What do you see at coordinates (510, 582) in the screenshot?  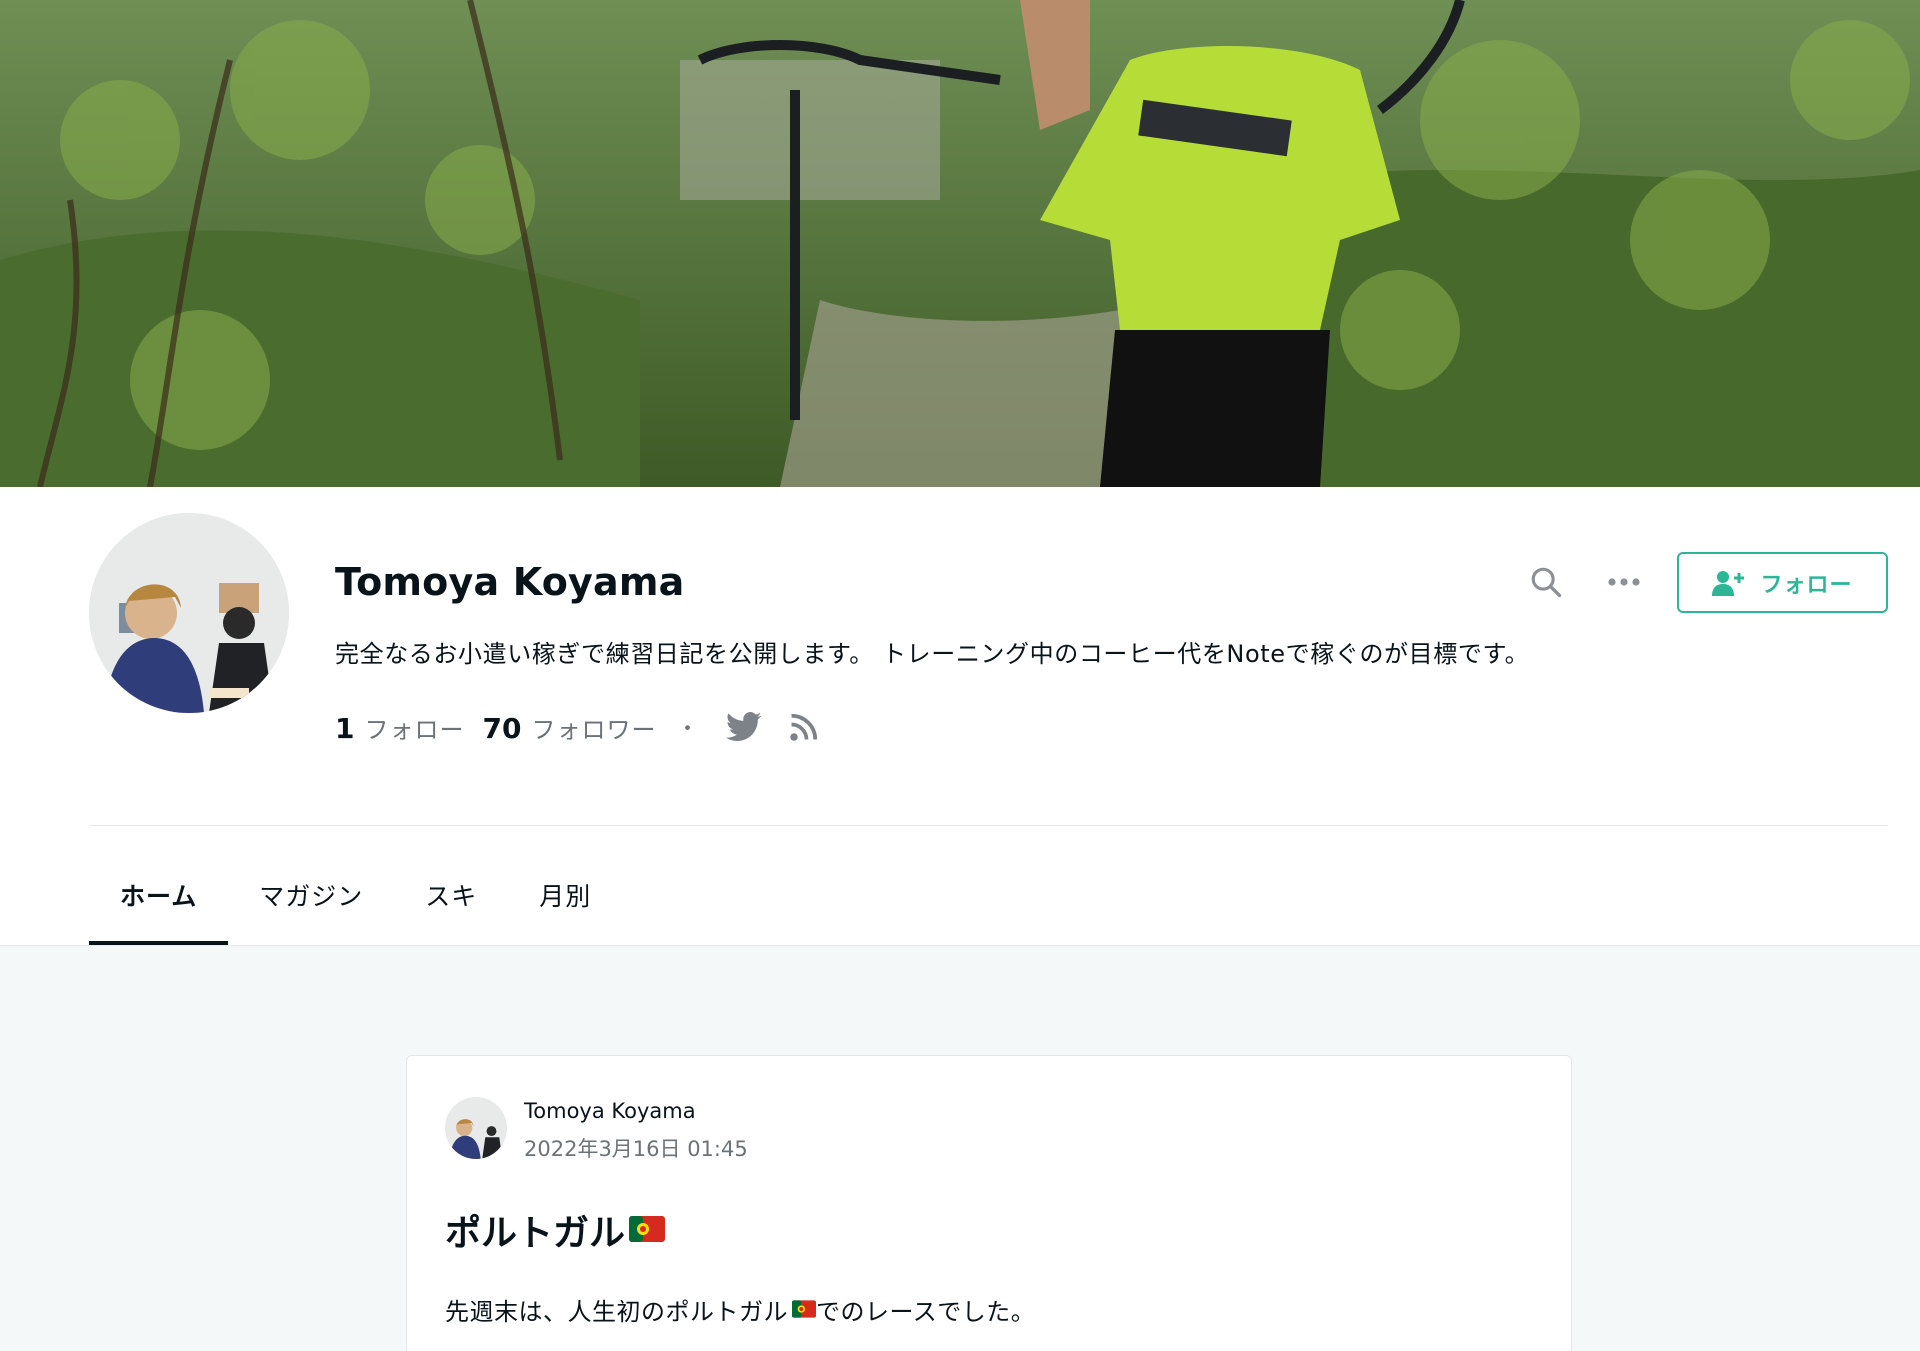 I see `creator-name: Tomoya Koyama` at bounding box center [510, 582].